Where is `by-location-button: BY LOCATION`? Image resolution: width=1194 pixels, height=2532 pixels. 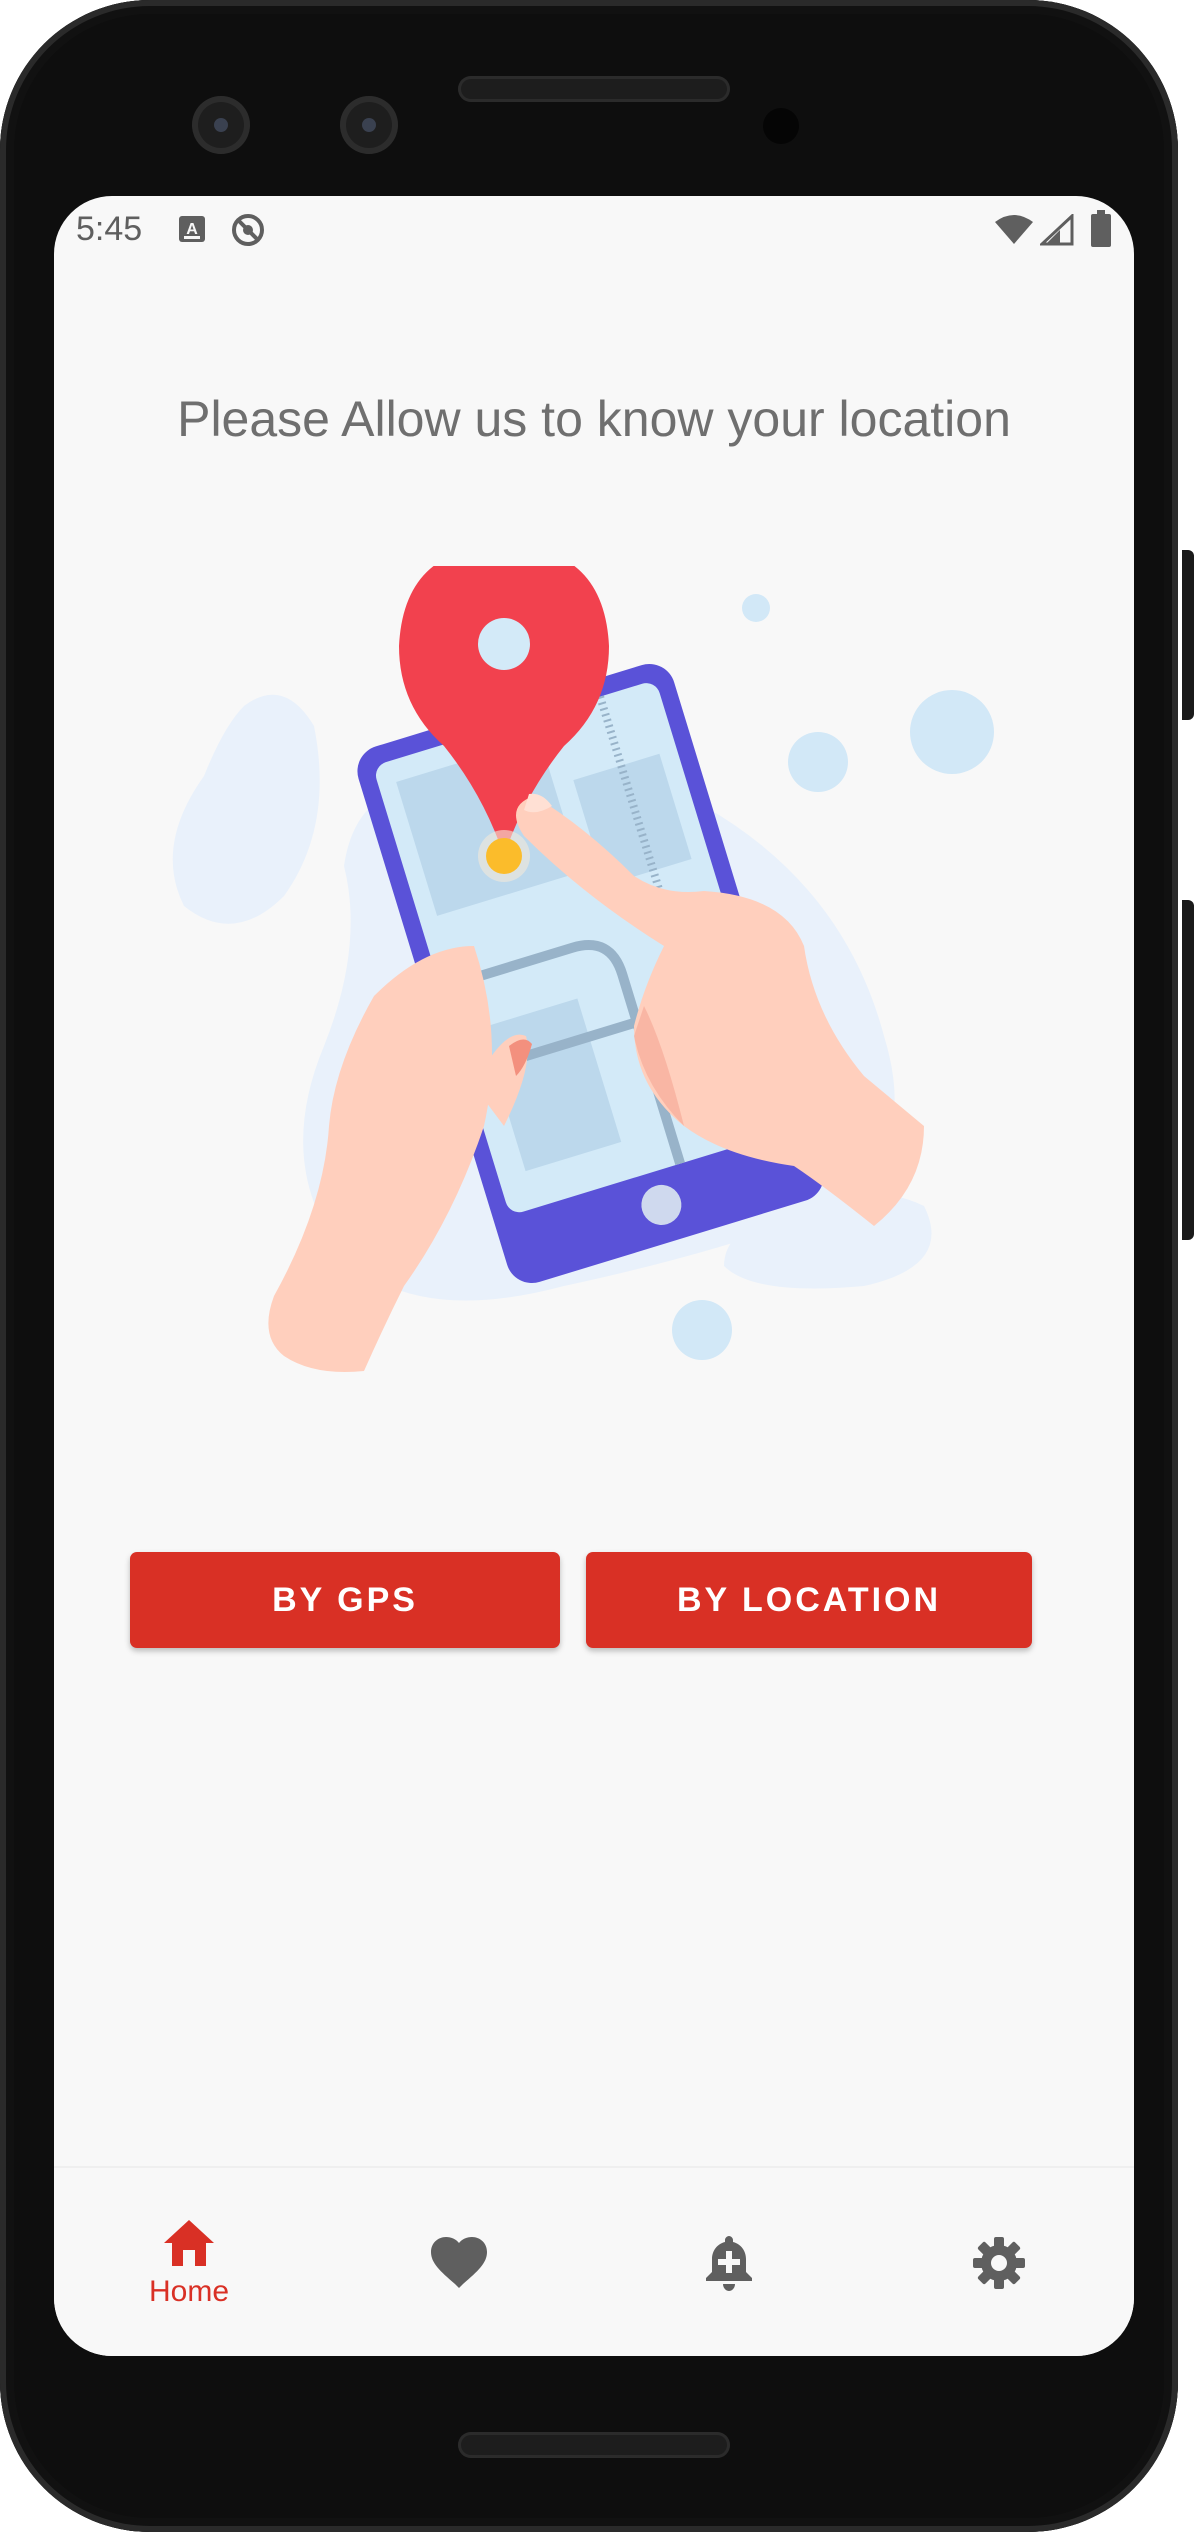
by-location-button: BY LOCATION is located at coordinates (809, 1600).